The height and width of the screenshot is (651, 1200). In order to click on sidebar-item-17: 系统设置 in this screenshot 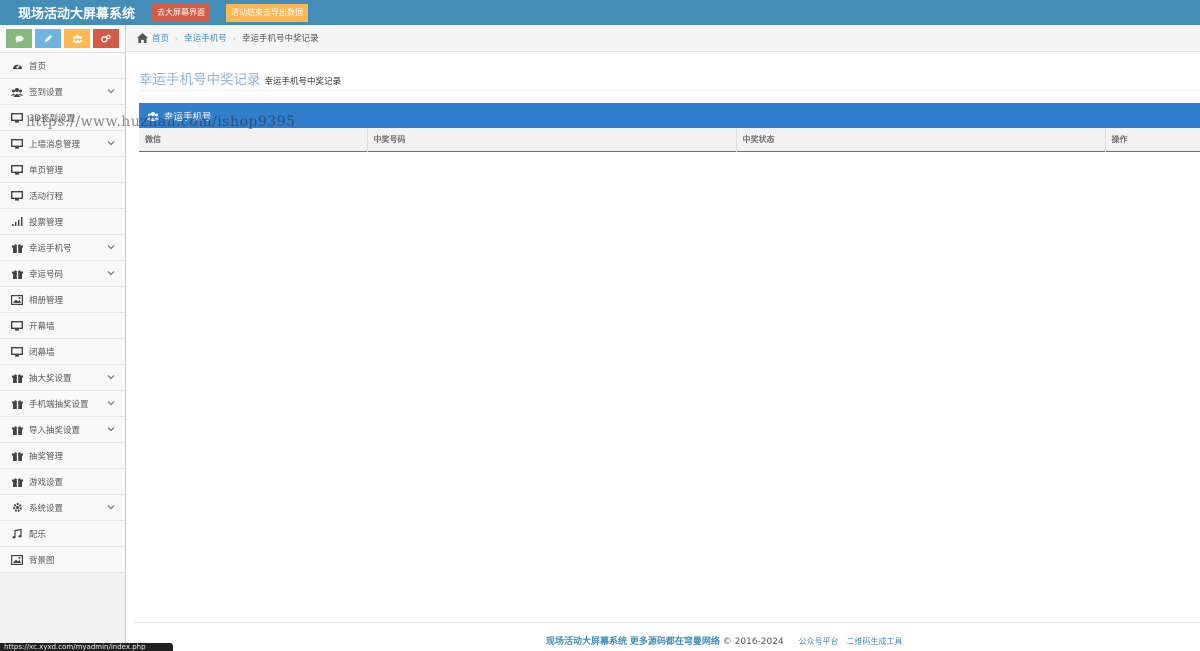, I will do `click(62, 508)`.